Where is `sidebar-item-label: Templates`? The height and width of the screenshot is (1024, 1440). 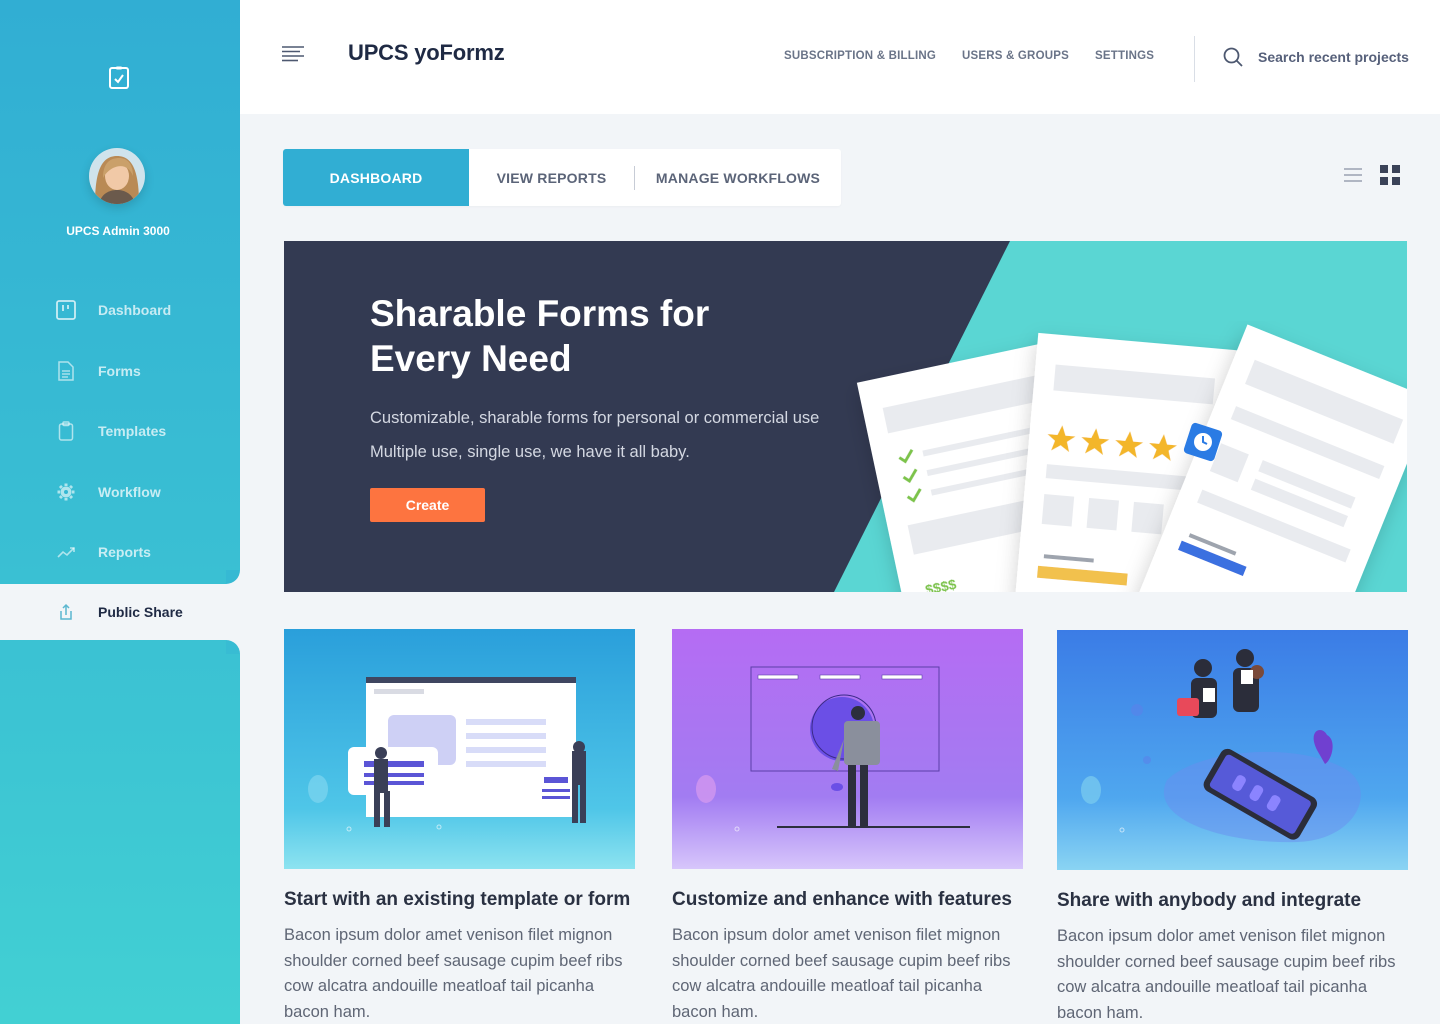
sidebar-item-label: Templates is located at coordinates (132, 431).